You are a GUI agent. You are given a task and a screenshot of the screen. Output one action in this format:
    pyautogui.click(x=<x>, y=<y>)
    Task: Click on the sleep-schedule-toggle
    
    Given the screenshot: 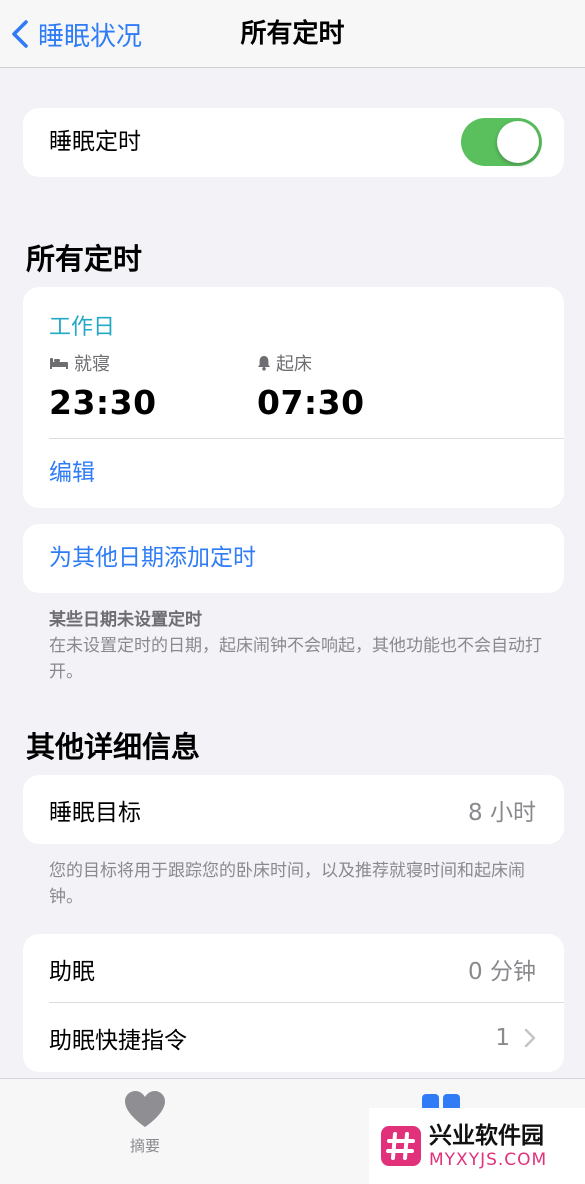 What is the action you would take?
    pyautogui.click(x=501, y=142)
    